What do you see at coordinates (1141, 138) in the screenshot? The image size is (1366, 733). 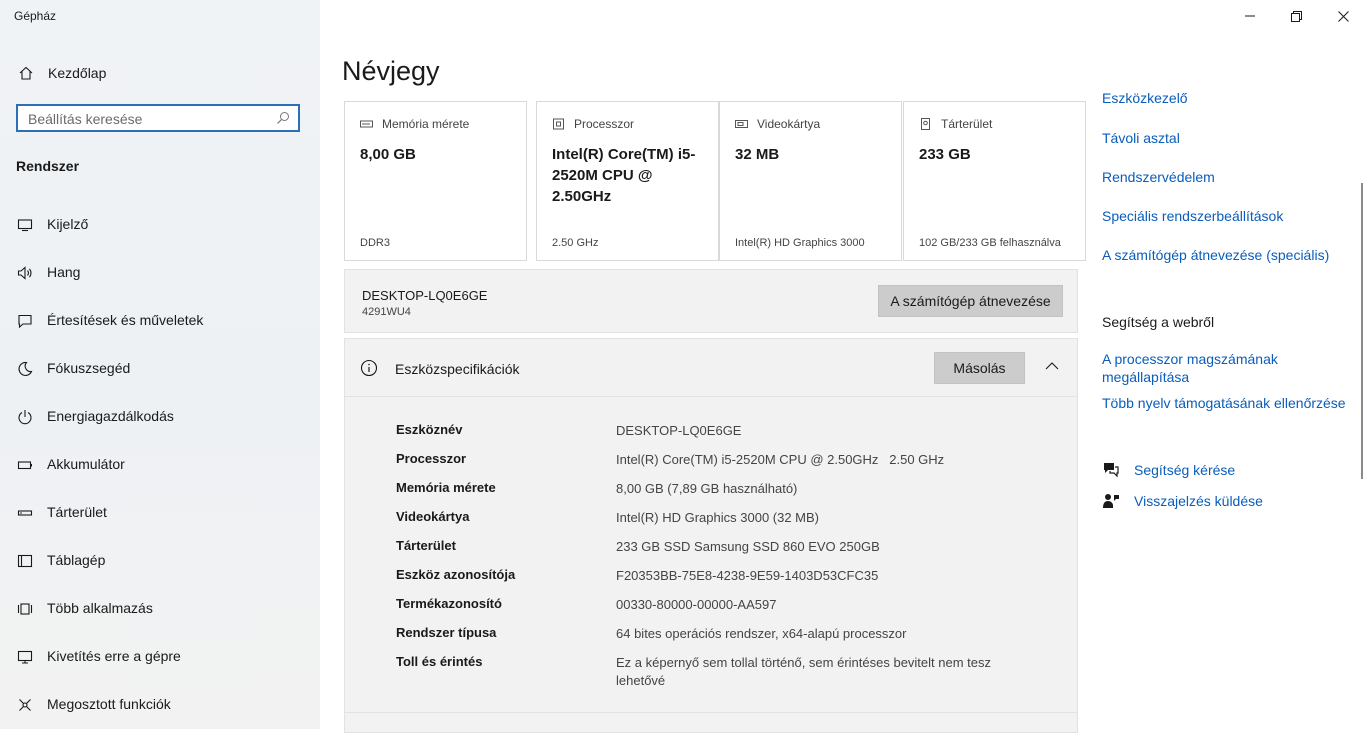 I see `remote-desktop-link: Távoli asztal` at bounding box center [1141, 138].